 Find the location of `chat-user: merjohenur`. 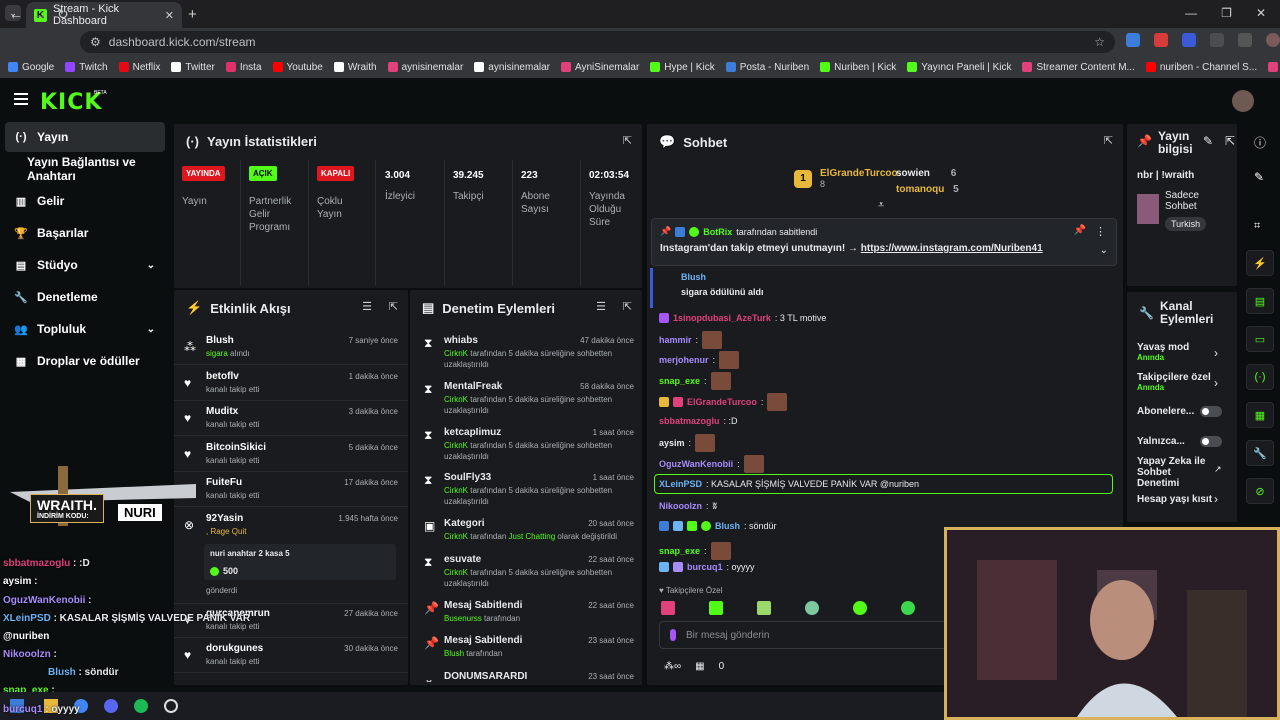

chat-user: merjohenur is located at coordinates (684, 360).